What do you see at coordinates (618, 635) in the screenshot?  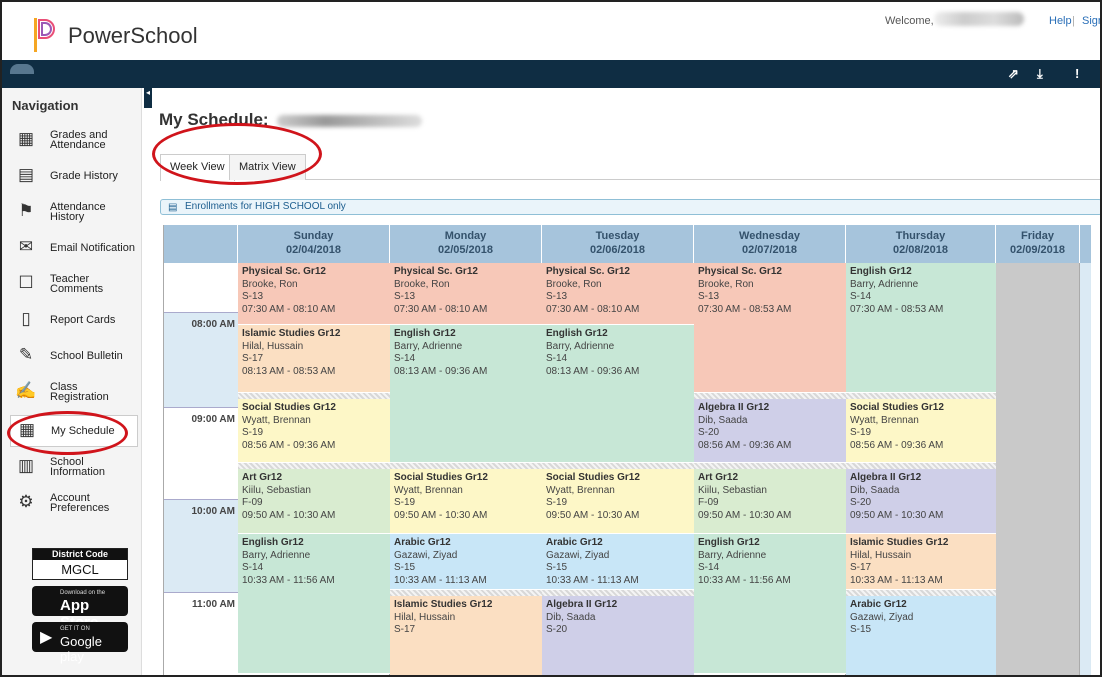 I see `class-block: Algebra II Gr12 Dib, Saada S-20` at bounding box center [618, 635].